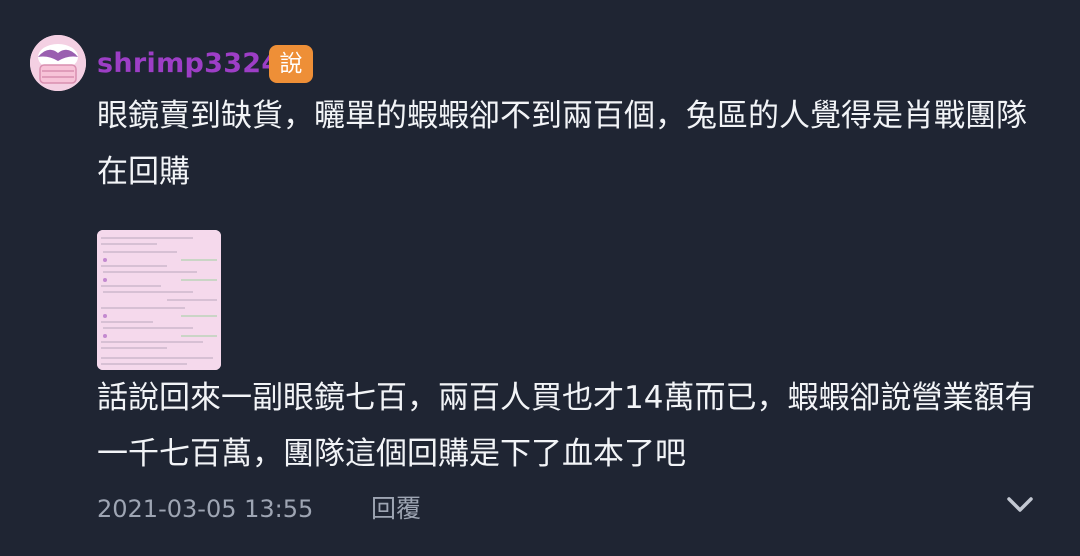  I want to click on reply-button: 回覆, so click(396, 509).